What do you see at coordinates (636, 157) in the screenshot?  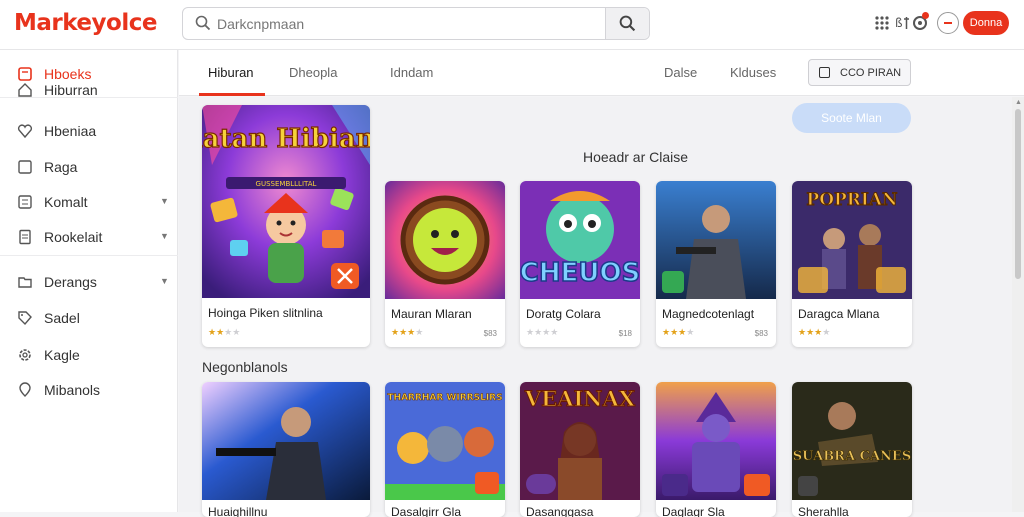 I see `section-title: Hoeadr ar Claise` at bounding box center [636, 157].